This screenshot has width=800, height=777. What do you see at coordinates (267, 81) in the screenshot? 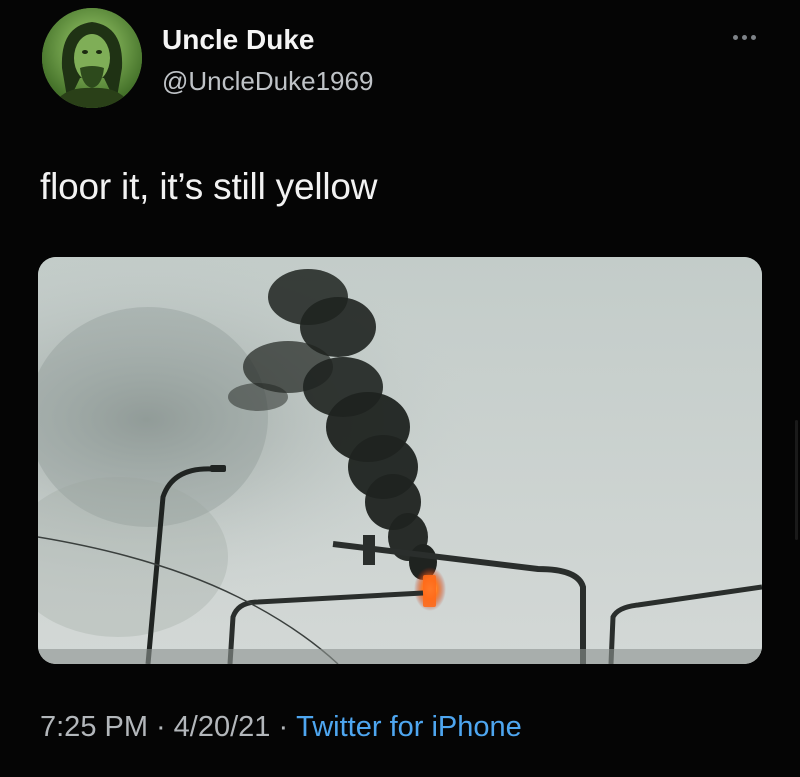
I see `author-handle: @UncleDuke1969` at bounding box center [267, 81].